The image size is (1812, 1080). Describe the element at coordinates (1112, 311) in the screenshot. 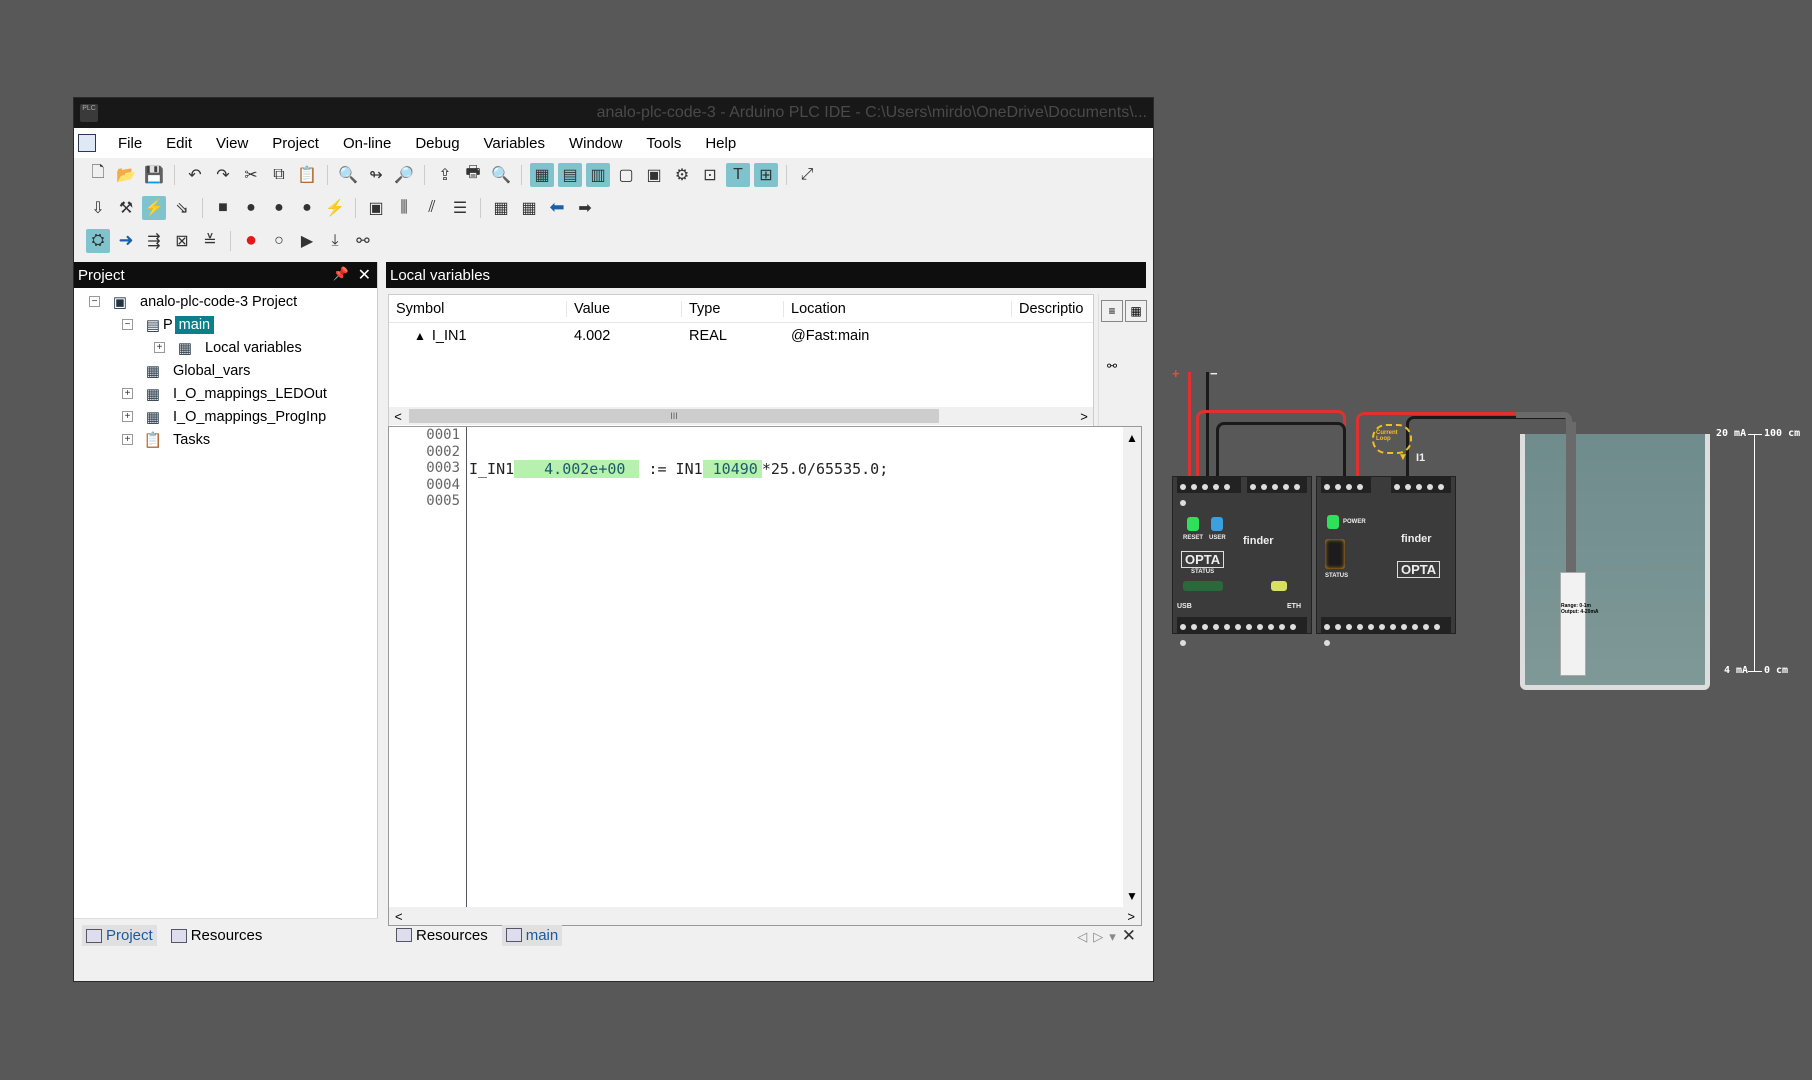

I see `list-view-icon: ≡` at that location.